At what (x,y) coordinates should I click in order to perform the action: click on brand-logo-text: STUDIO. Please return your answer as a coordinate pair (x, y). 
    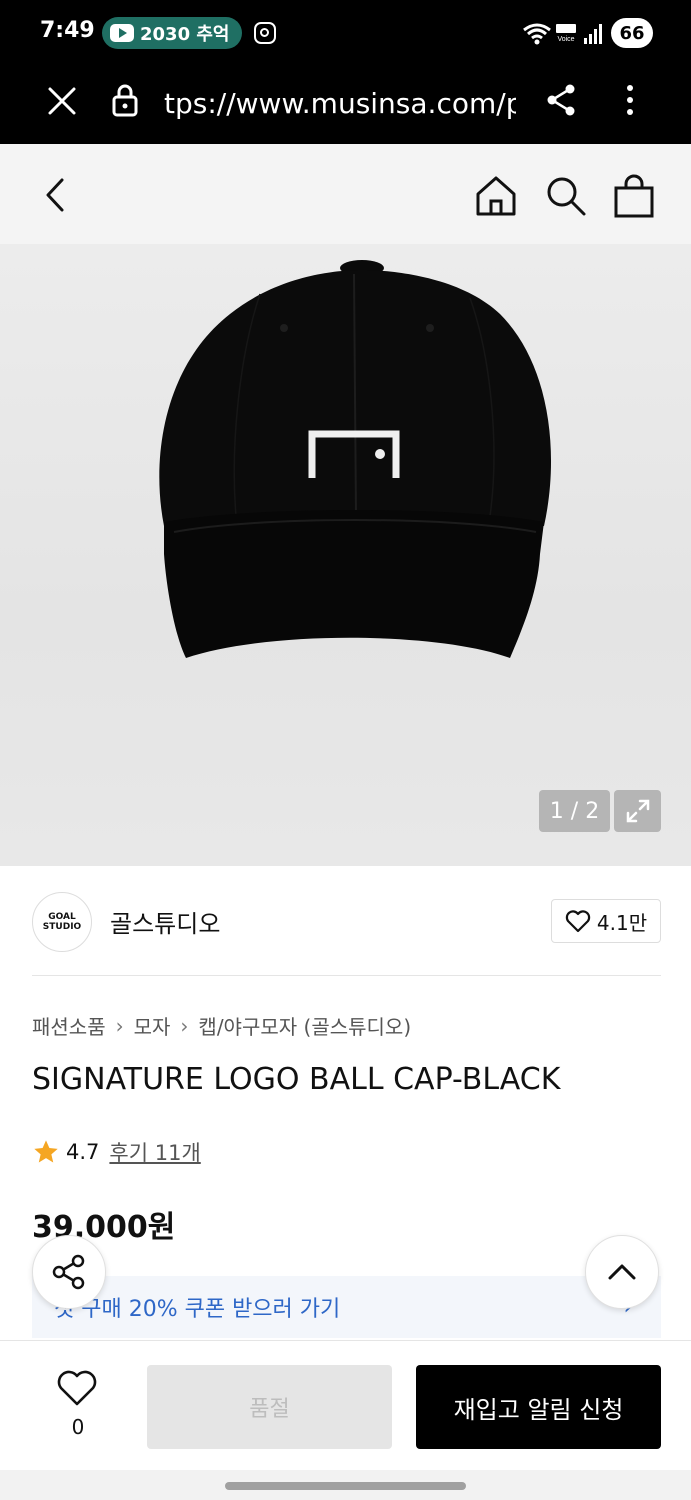
    Looking at the image, I should click on (62, 927).